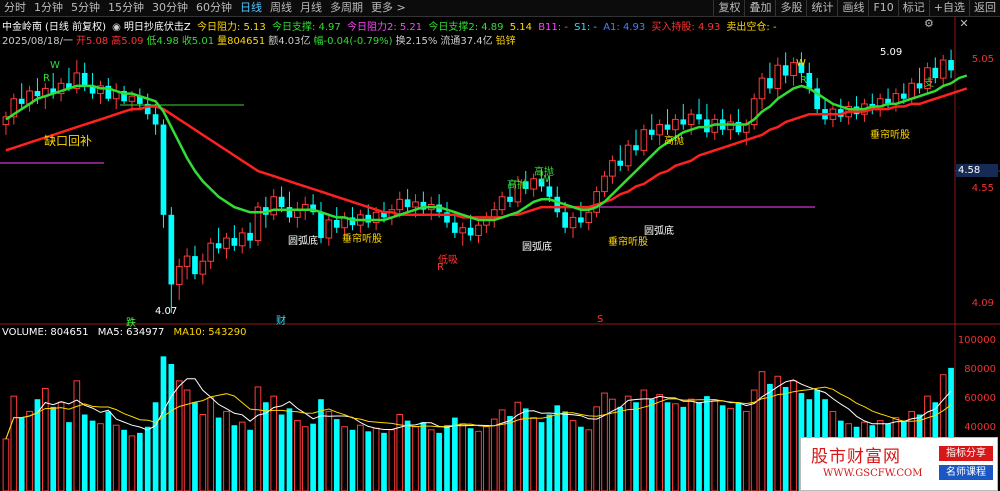 This screenshot has width=1000, height=491. What do you see at coordinates (166, 311) in the screenshot?
I see `low-price-label: 4.07` at bounding box center [166, 311].